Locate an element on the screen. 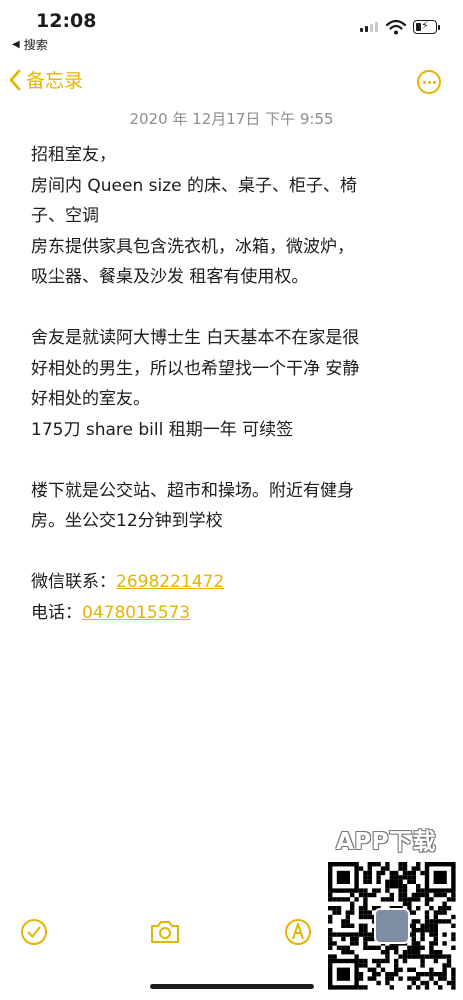 This screenshot has height=1000, width=463. notes-back-label: 备忘录 is located at coordinates (55, 81).